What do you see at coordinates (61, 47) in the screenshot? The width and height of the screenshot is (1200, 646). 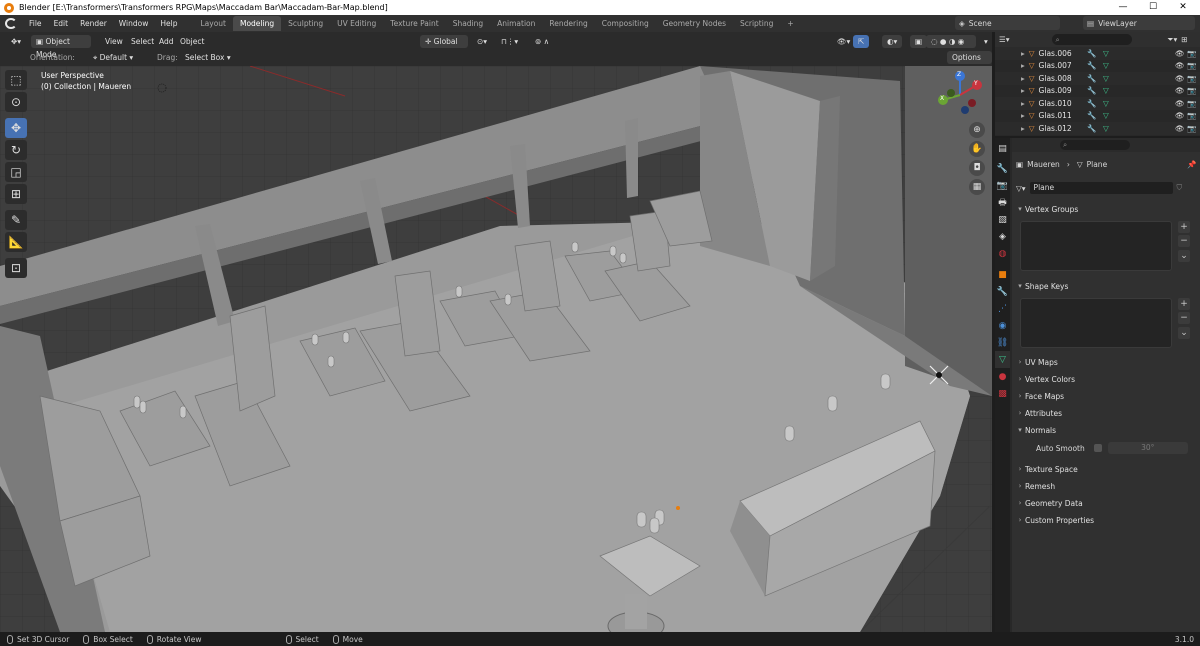 I see `mode-dropdown: ▣ Object Mode` at bounding box center [61, 47].